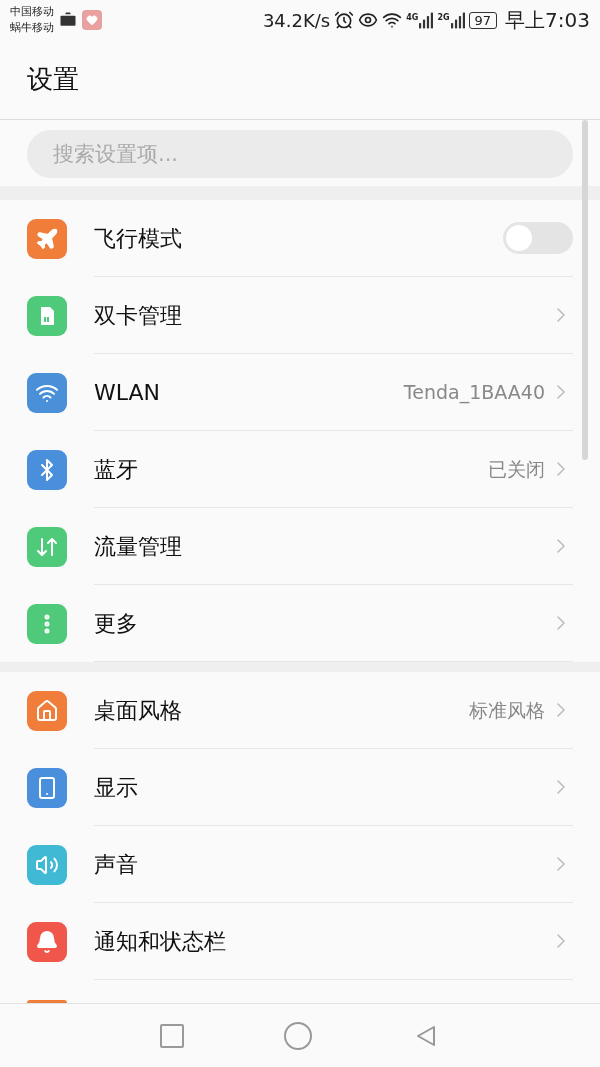 Image resolution: width=600 pixels, height=1067 pixels. Describe the element at coordinates (298, 238) in the screenshot. I see `setting-label: 飞行模式` at that location.